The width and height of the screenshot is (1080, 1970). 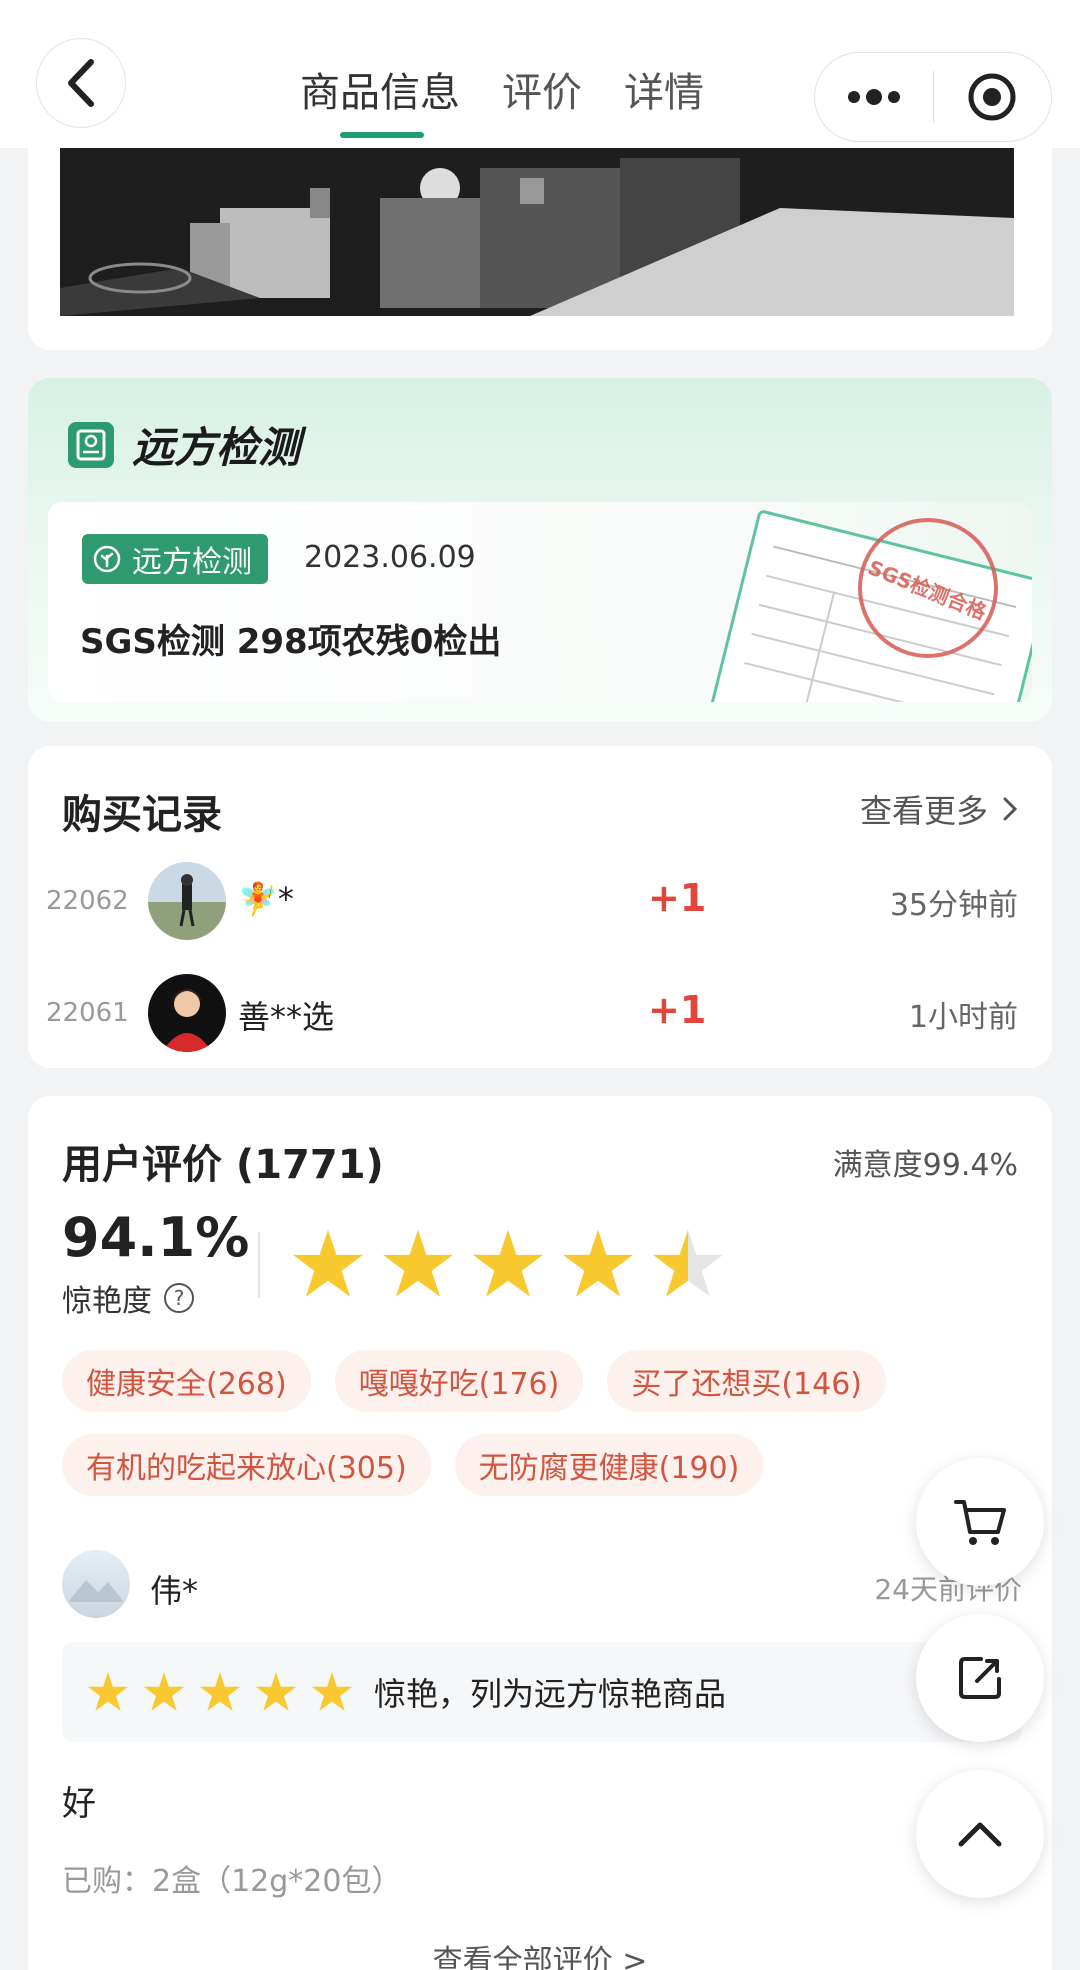 What do you see at coordinates (258, 899) in the screenshot?
I see `fairy-emoji-icon: 🧚` at bounding box center [258, 899].